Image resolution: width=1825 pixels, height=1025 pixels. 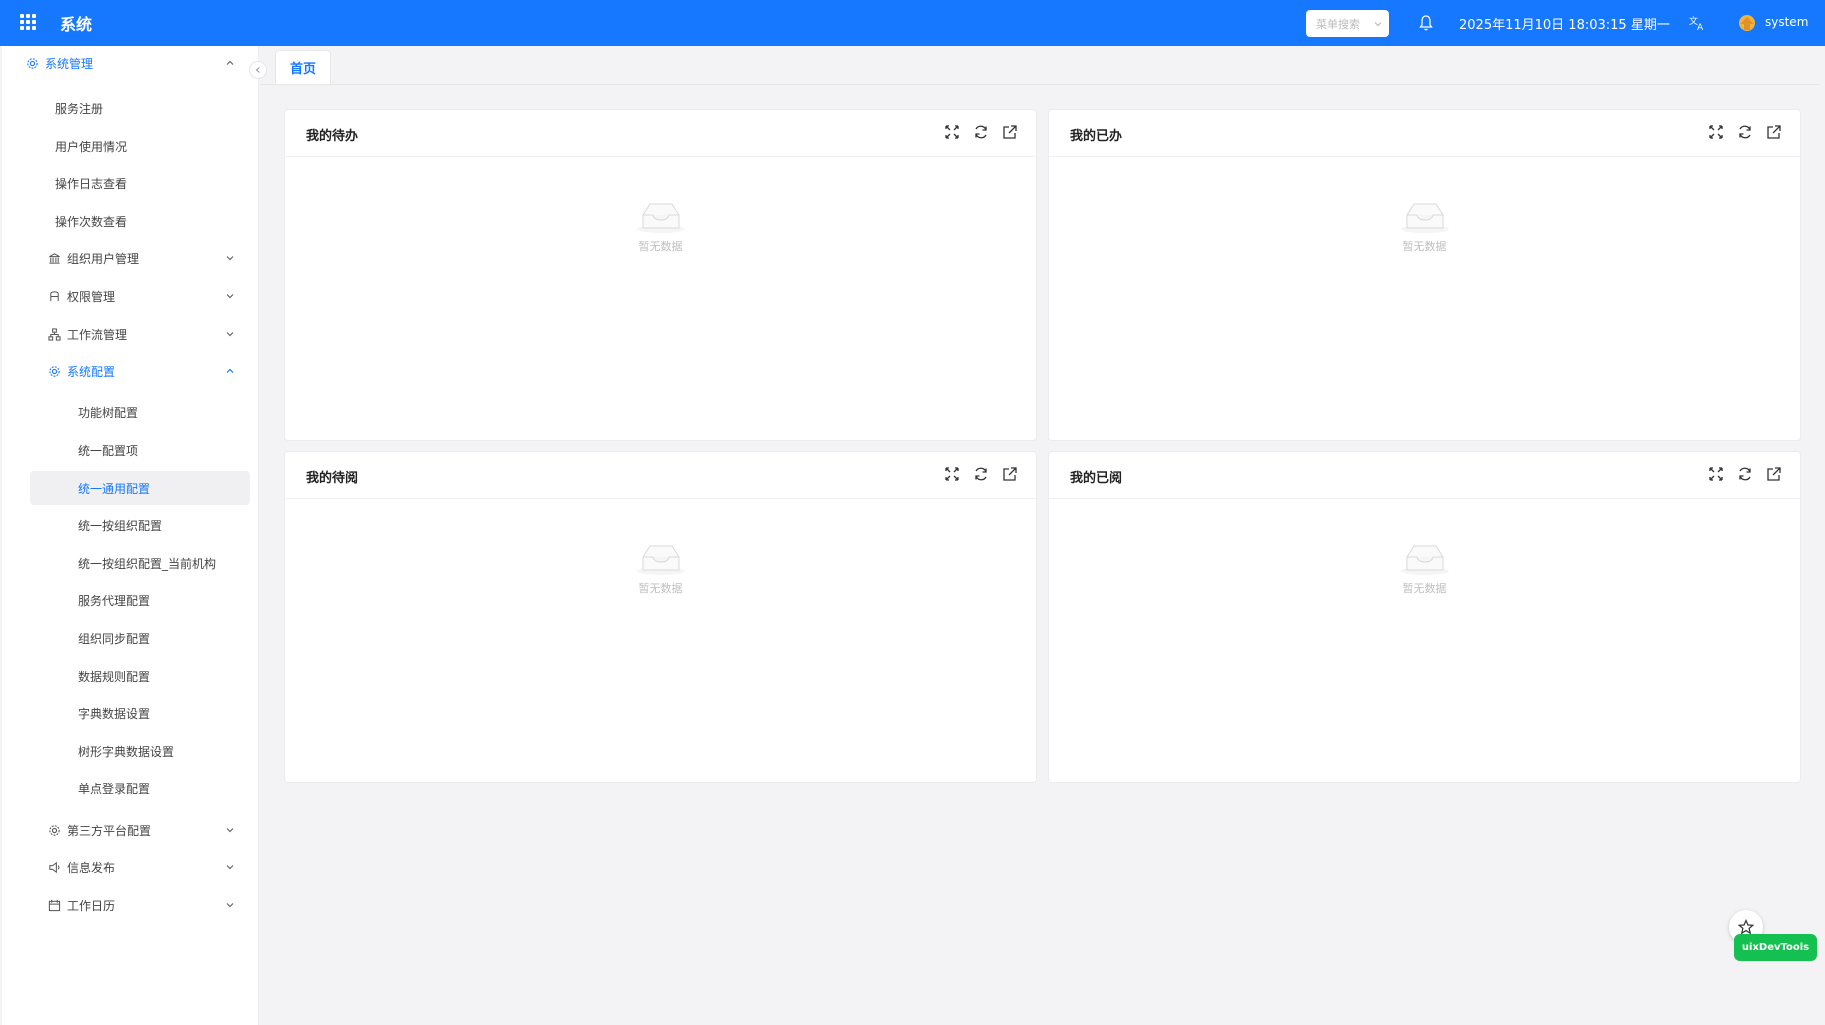 I want to click on sidebar-item-label: 系统配置, so click(x=91, y=371).